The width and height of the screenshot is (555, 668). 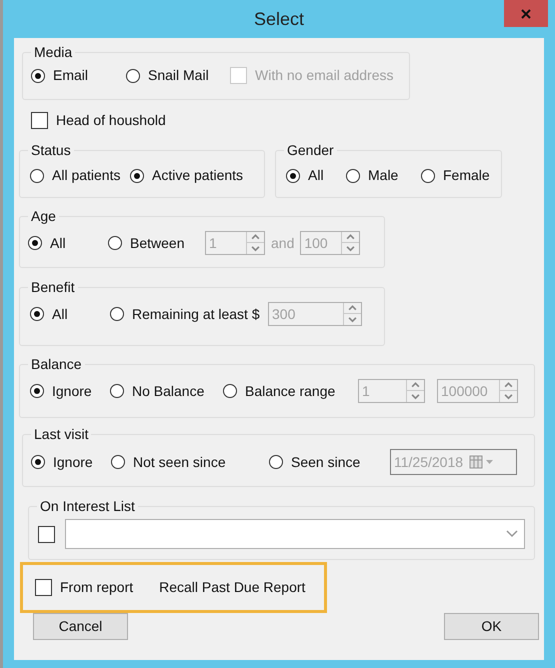 What do you see at coordinates (512, 534) in the screenshot?
I see `chevron-down-icon` at bounding box center [512, 534].